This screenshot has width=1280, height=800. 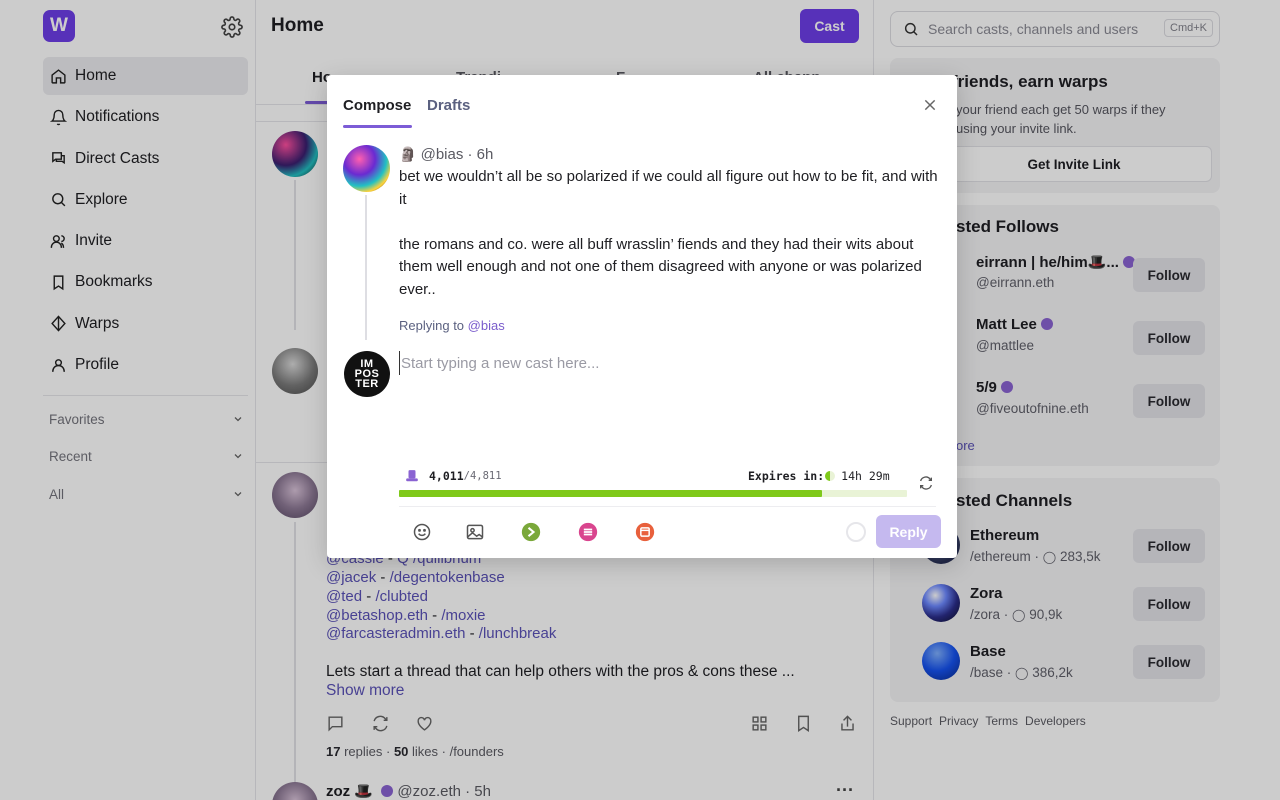 What do you see at coordinates (475, 532) in the screenshot?
I see `image-icon` at bounding box center [475, 532].